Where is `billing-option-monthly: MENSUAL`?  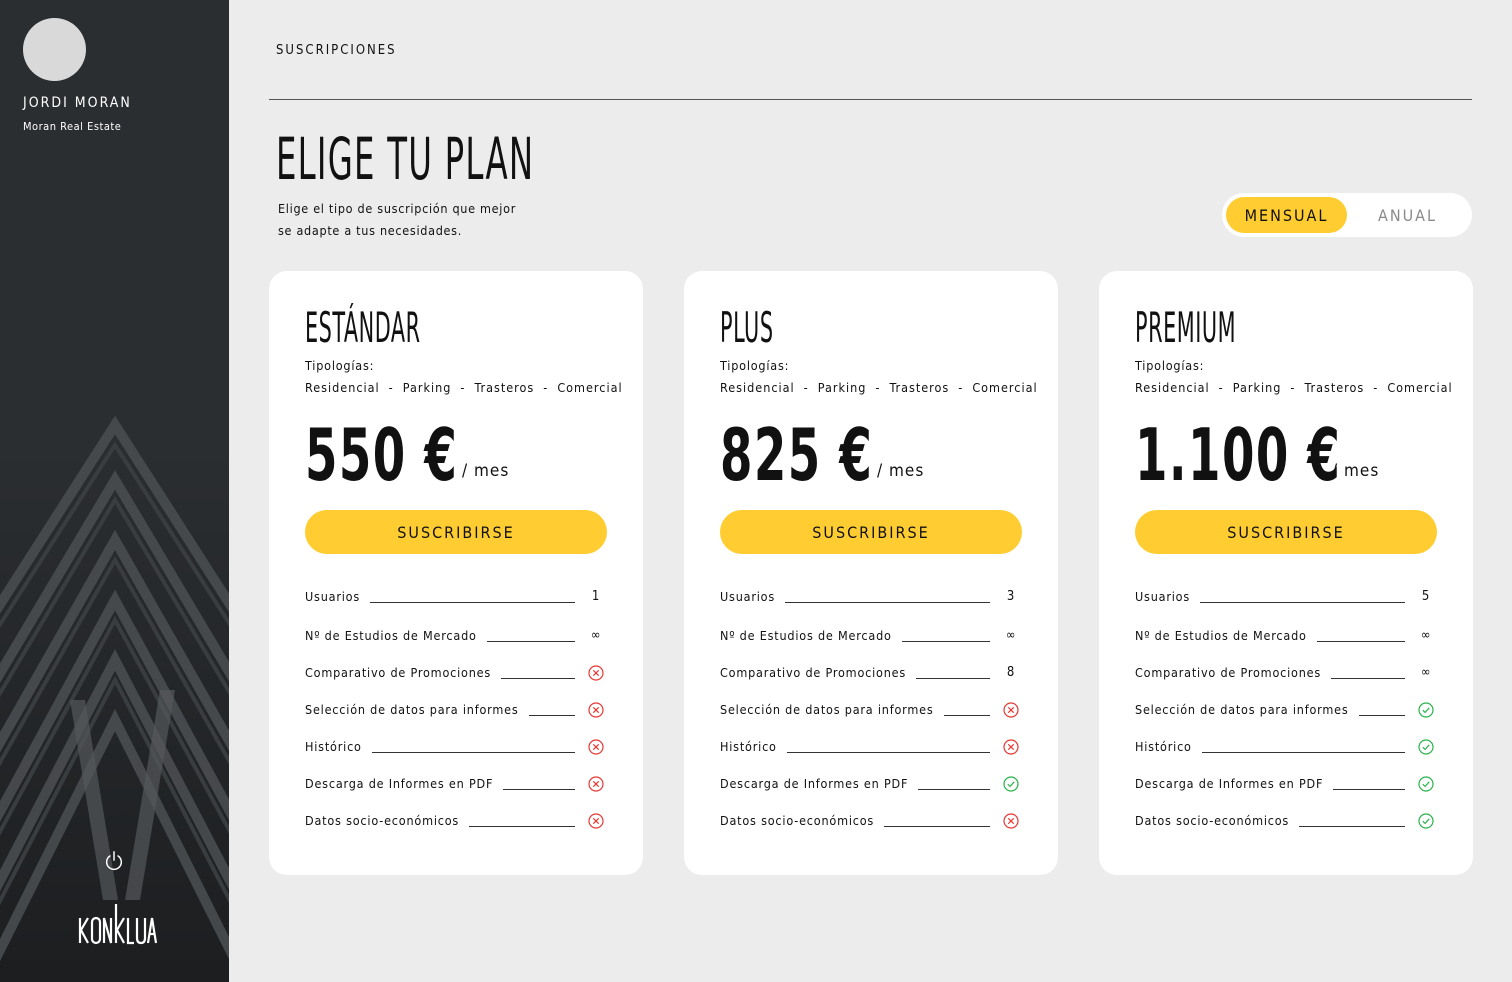
billing-option-monthly: MENSUAL is located at coordinates (1286, 215).